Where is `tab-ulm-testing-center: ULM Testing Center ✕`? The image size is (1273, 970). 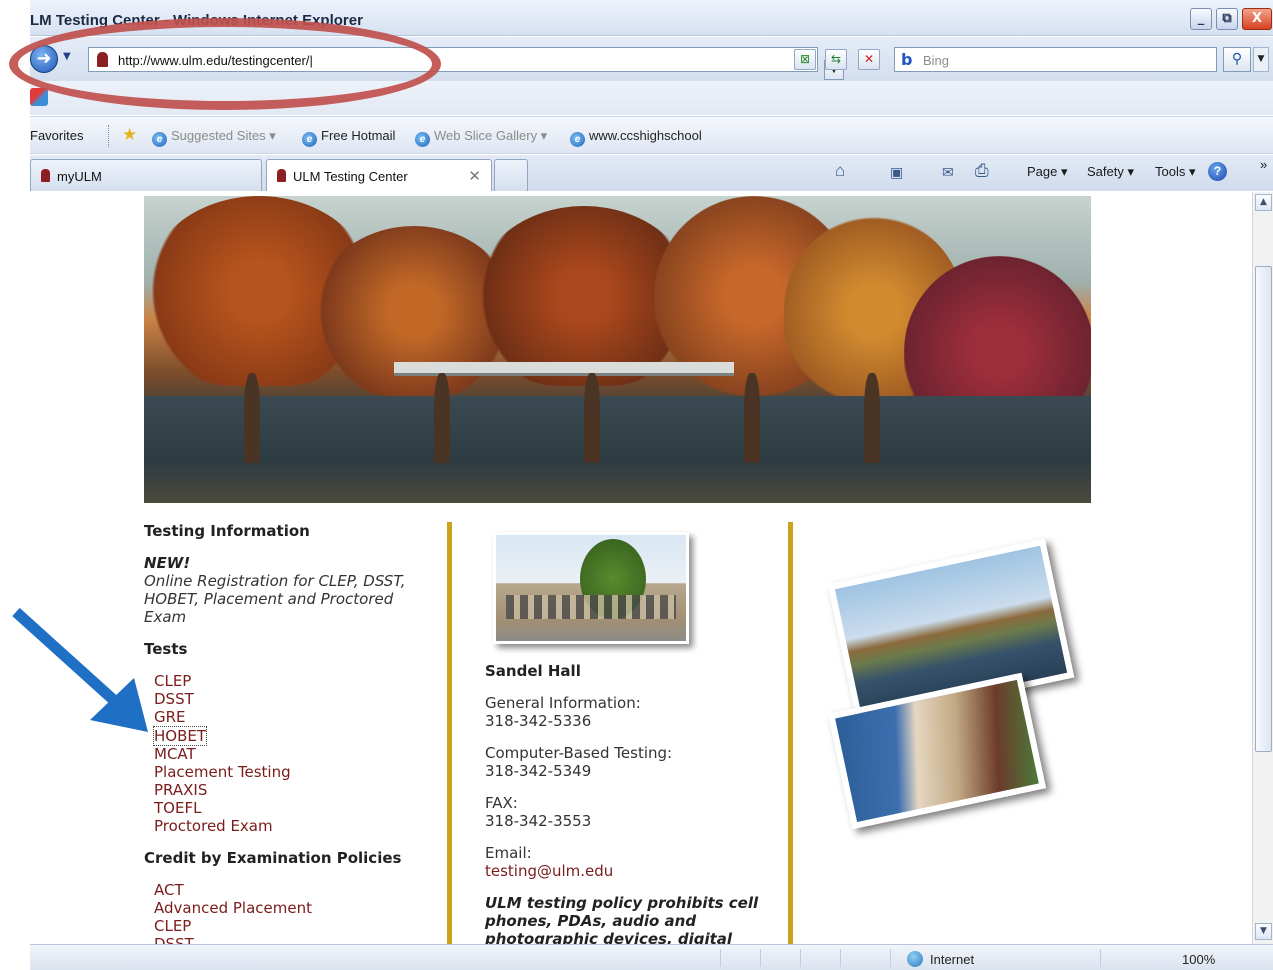 tab-ulm-testing-center: ULM Testing Center ✕ is located at coordinates (379, 175).